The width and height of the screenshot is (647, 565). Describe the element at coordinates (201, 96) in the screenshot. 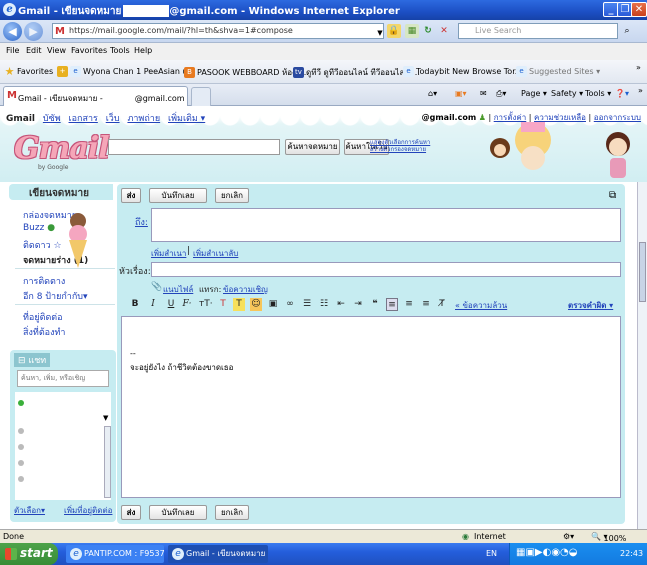

I see `new-tab-button` at that location.